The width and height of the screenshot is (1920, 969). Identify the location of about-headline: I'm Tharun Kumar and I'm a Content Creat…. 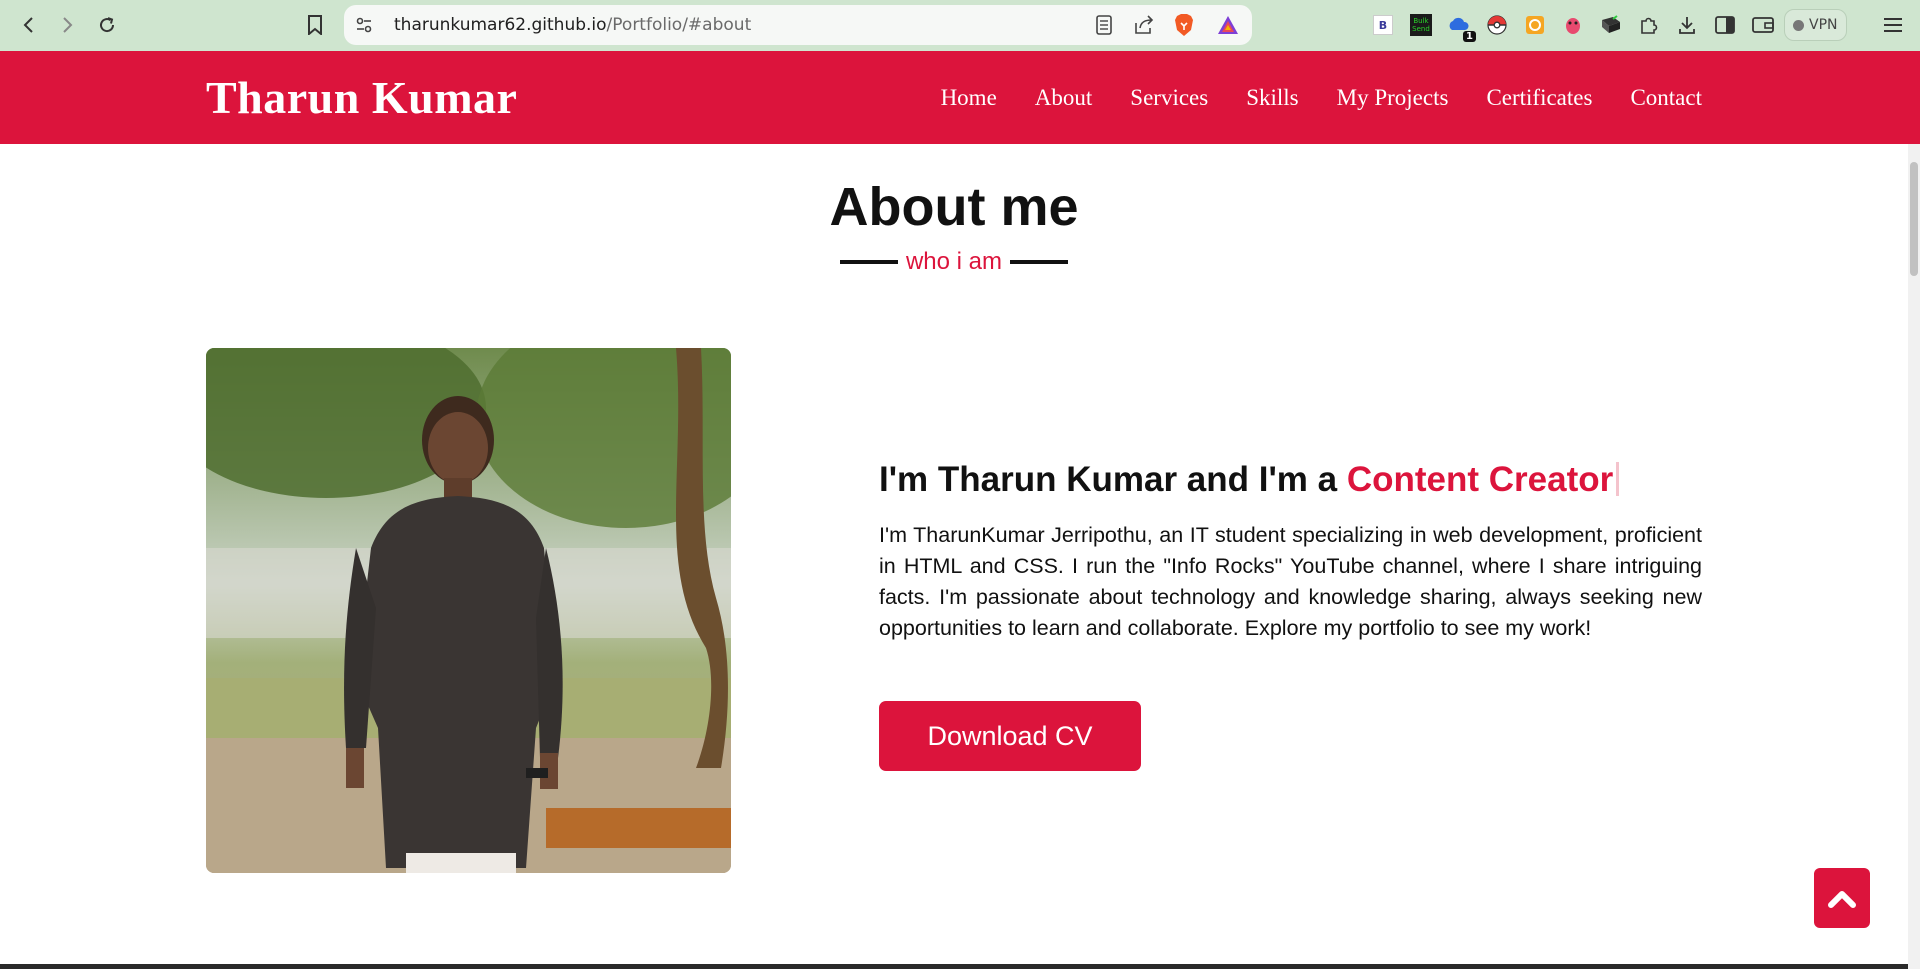
(1249, 480).